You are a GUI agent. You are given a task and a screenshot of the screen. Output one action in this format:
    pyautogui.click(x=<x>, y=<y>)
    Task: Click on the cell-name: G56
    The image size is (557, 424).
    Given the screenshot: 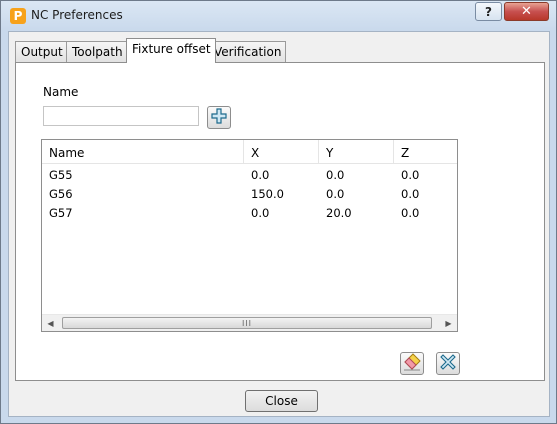 What is the action you would take?
    pyautogui.click(x=61, y=194)
    